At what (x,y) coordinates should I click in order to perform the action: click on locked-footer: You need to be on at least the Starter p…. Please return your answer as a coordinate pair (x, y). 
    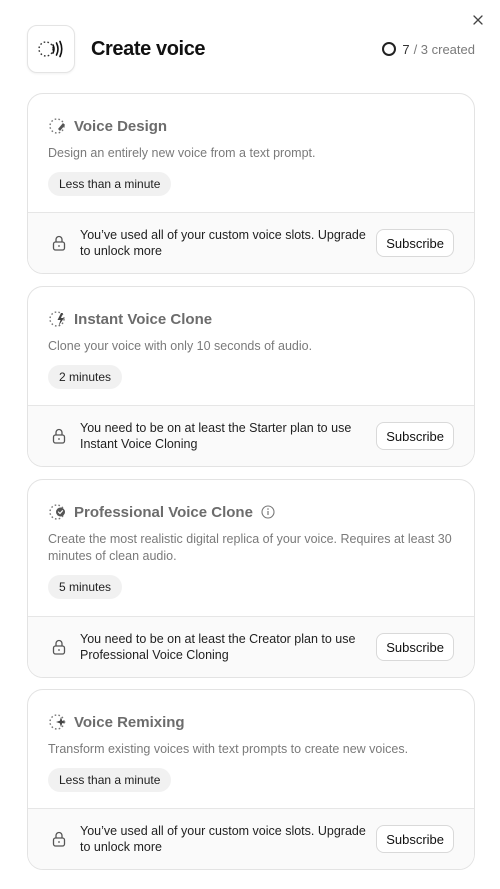
    Looking at the image, I should click on (251, 435).